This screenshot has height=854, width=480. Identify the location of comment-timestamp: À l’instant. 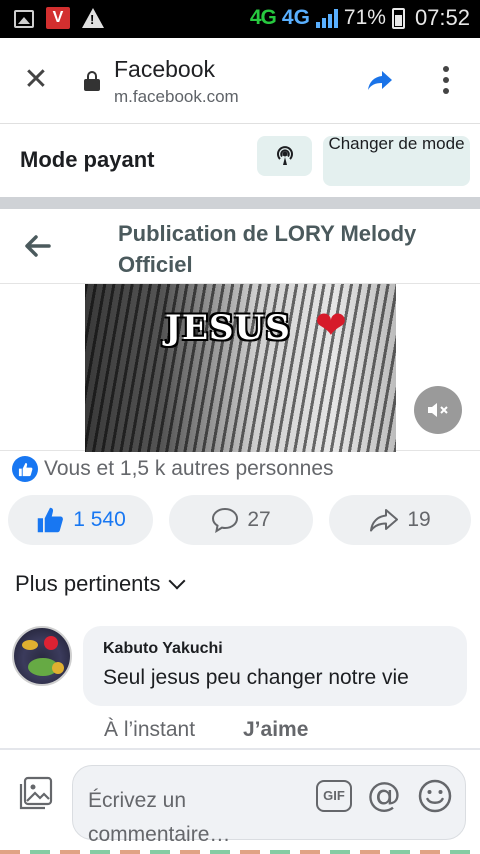
(150, 729).